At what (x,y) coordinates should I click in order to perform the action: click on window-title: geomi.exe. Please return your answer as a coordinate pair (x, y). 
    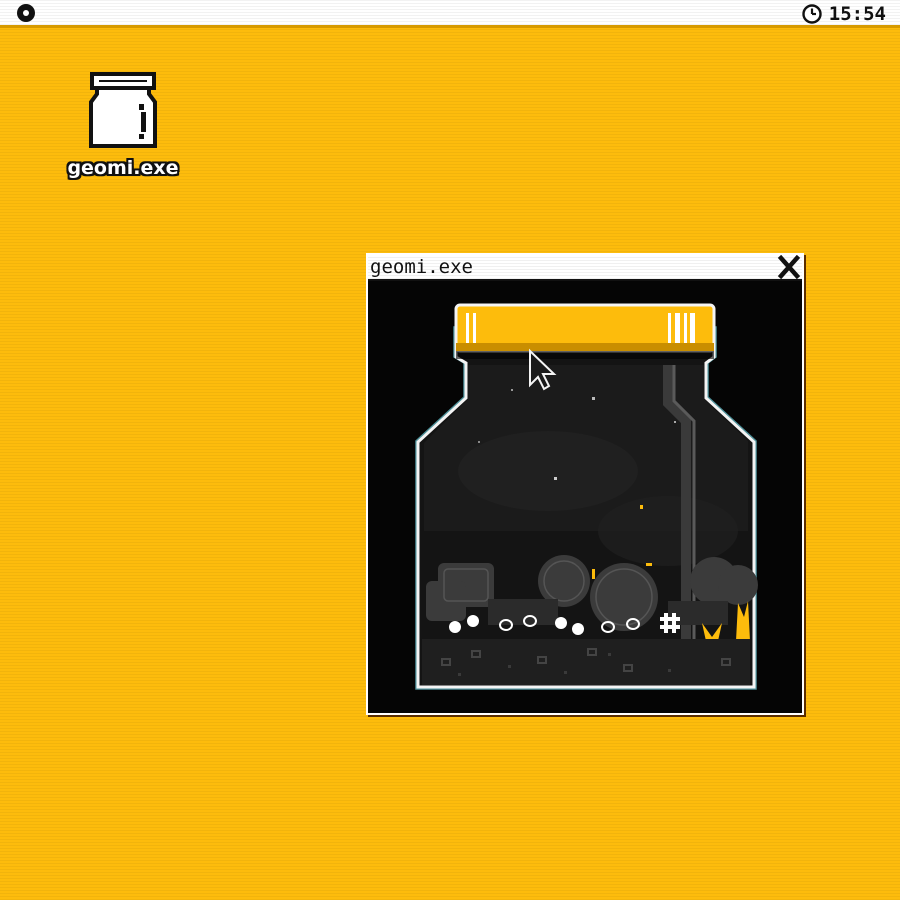
    Looking at the image, I should click on (421, 267).